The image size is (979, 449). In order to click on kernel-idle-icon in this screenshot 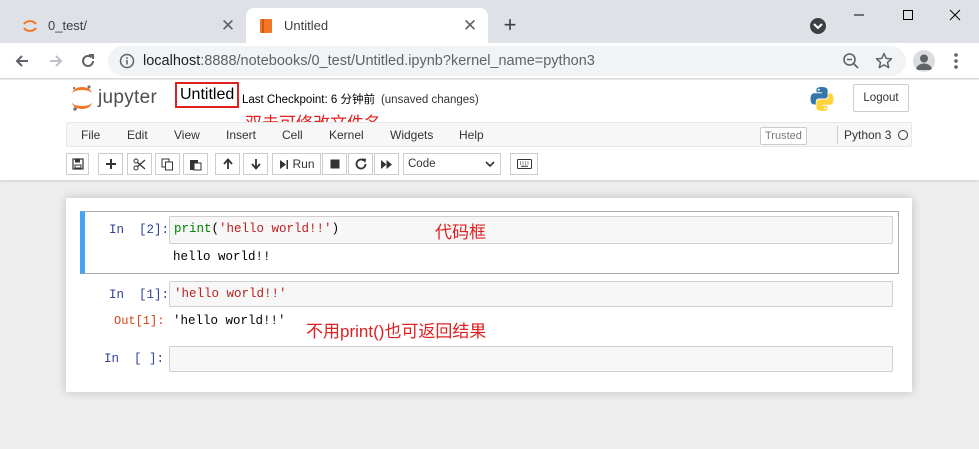, I will do `click(903, 135)`.